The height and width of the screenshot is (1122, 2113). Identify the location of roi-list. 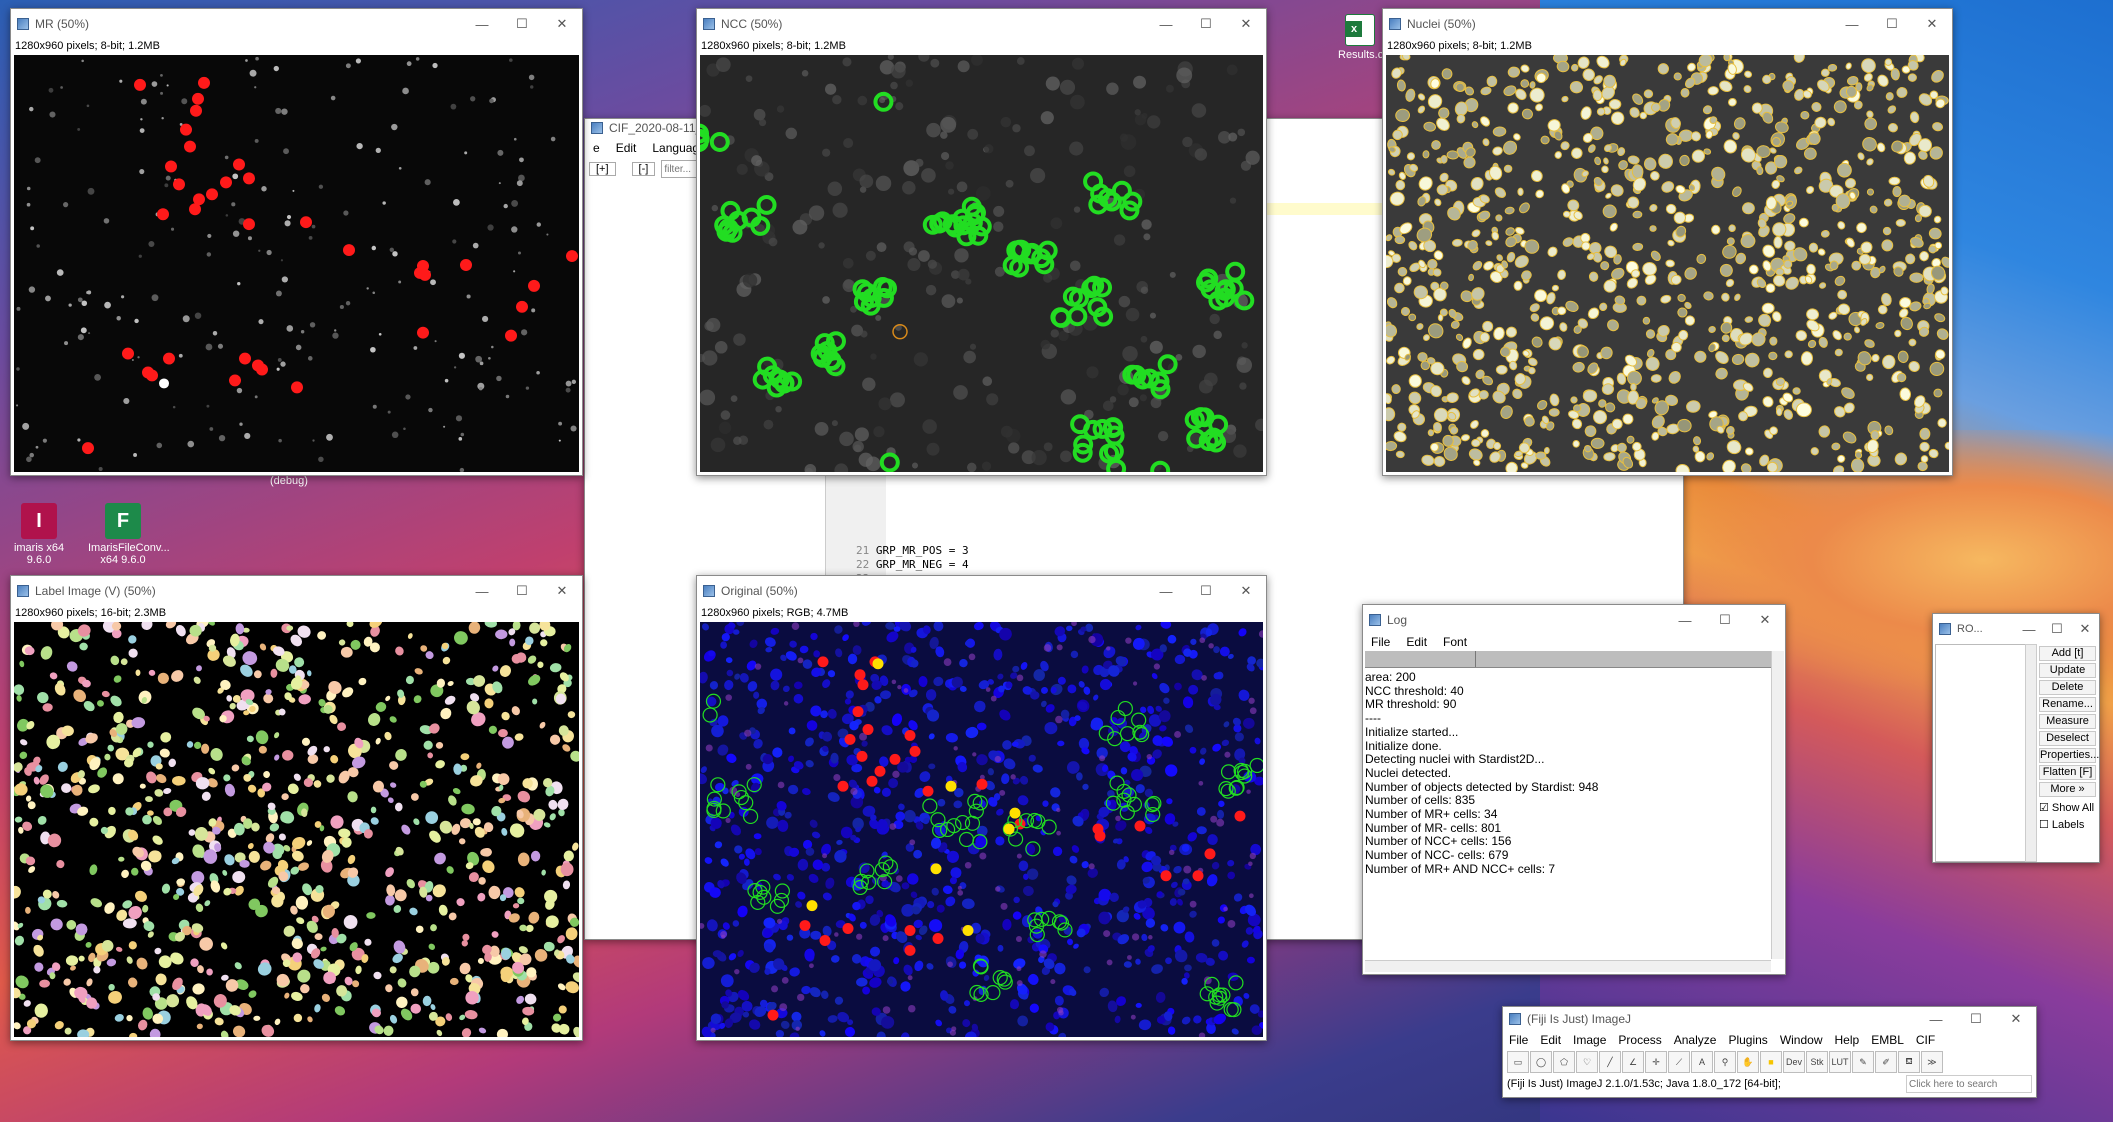
(1981, 753).